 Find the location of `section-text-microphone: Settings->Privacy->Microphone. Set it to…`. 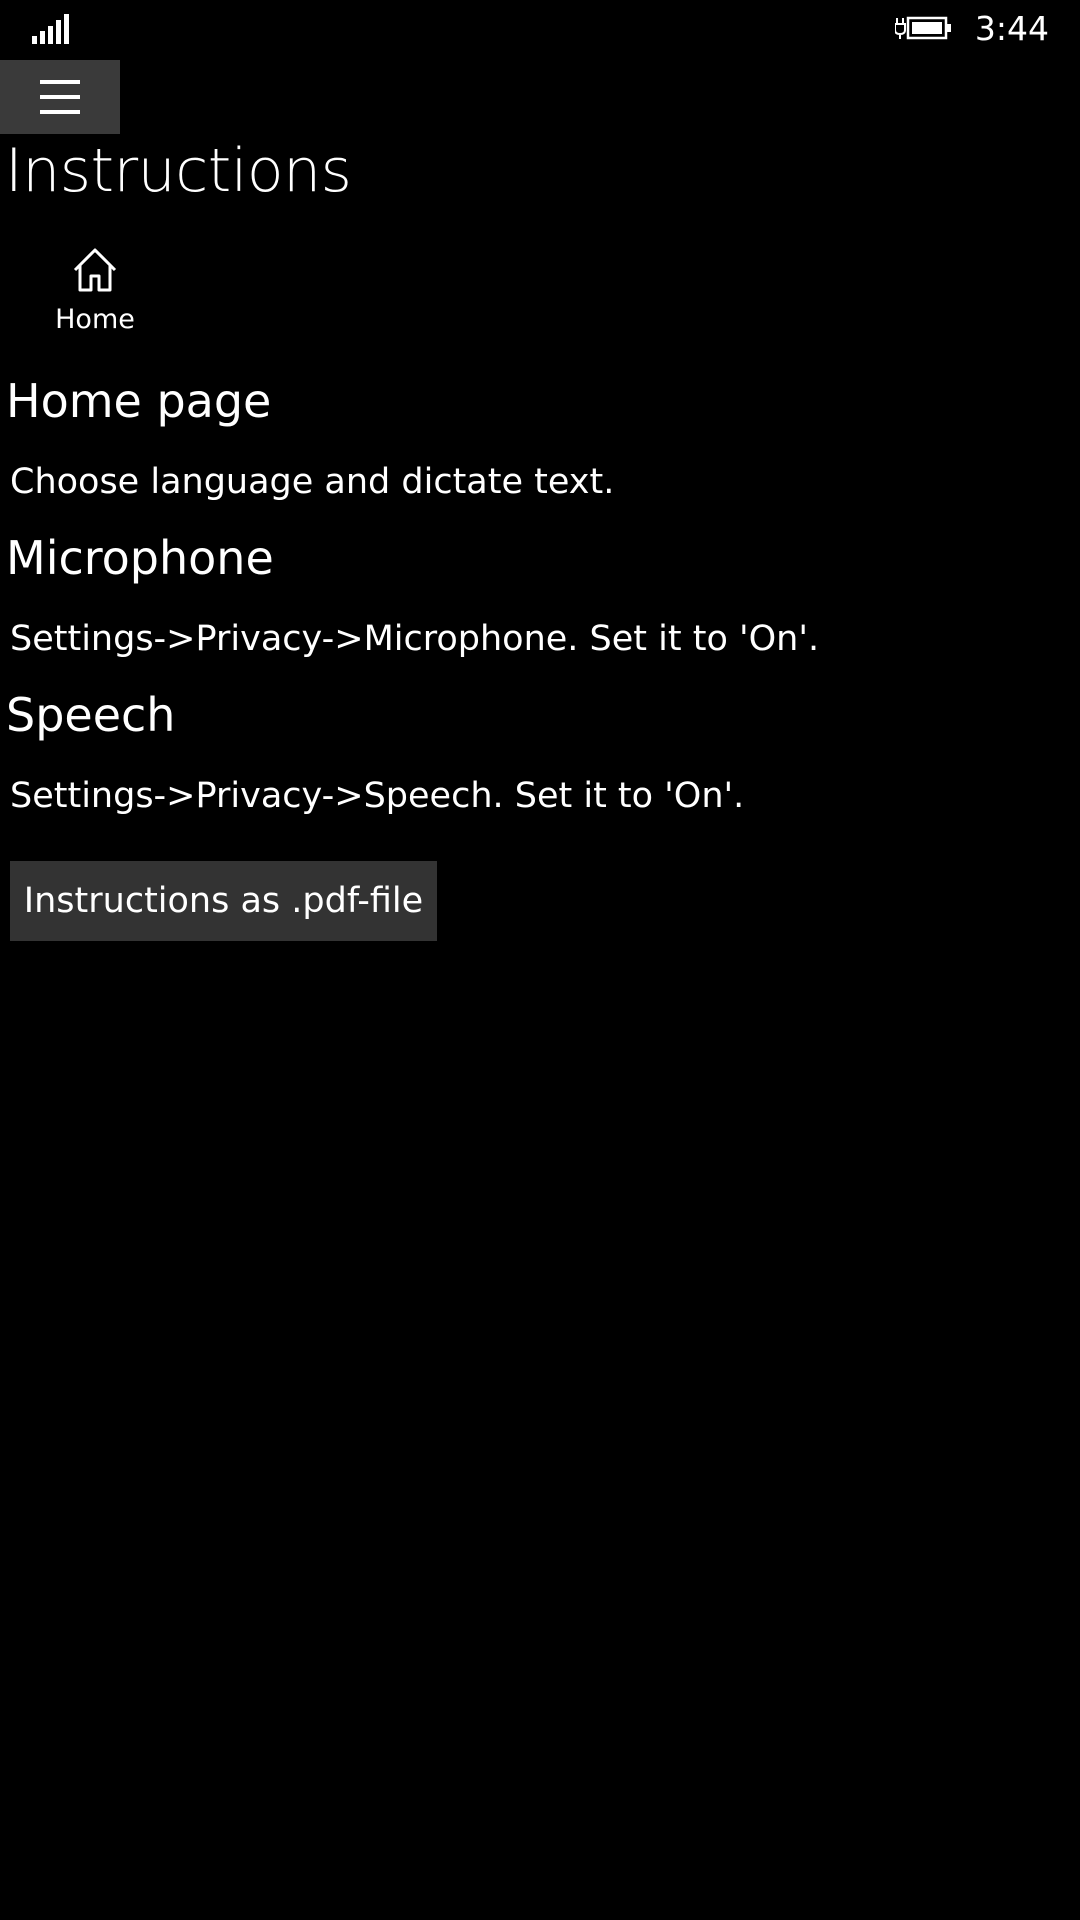

section-text-microphone: Settings->Privacy->Microphone. Set it to… is located at coordinates (415, 639).